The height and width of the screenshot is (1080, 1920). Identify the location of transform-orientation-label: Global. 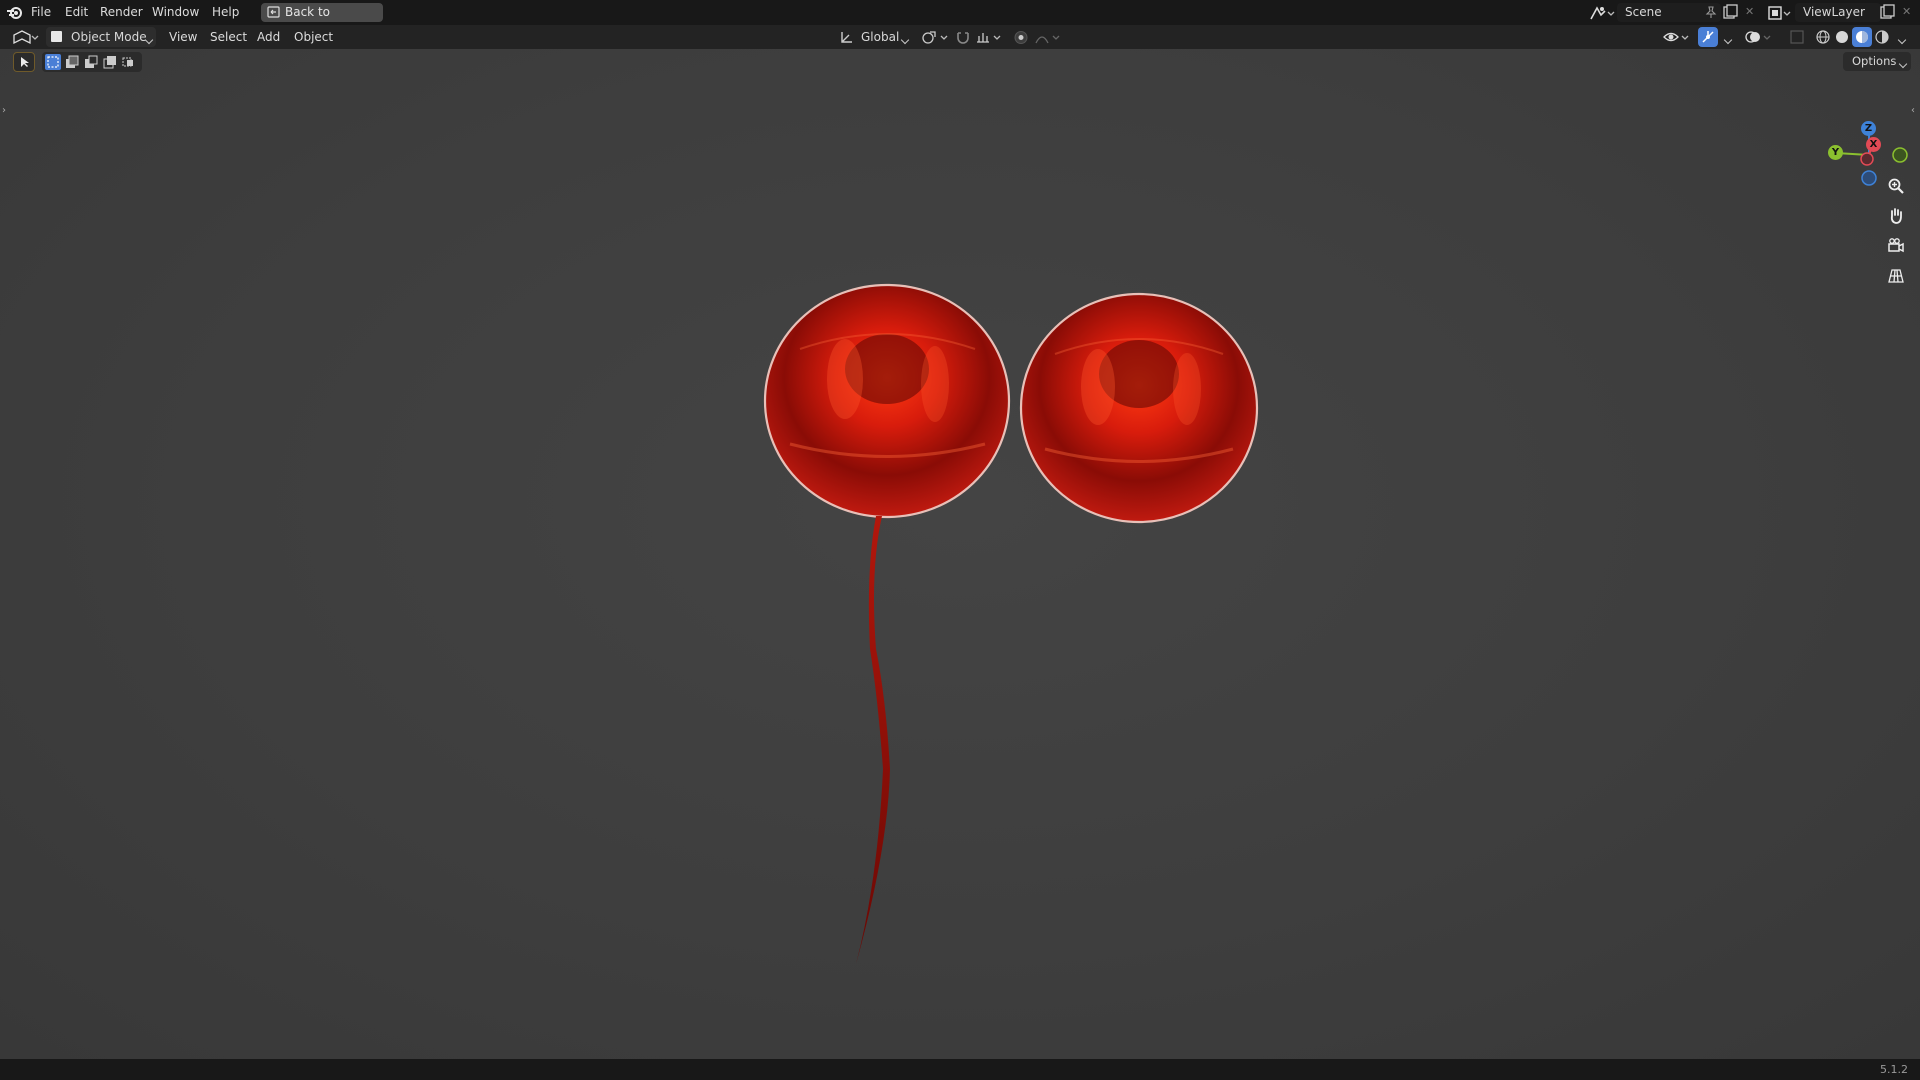
(880, 37).